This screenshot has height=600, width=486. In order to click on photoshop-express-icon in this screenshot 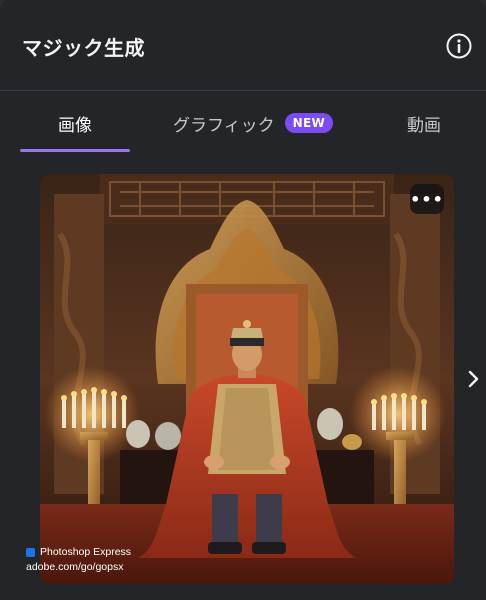, I will do `click(30, 552)`.